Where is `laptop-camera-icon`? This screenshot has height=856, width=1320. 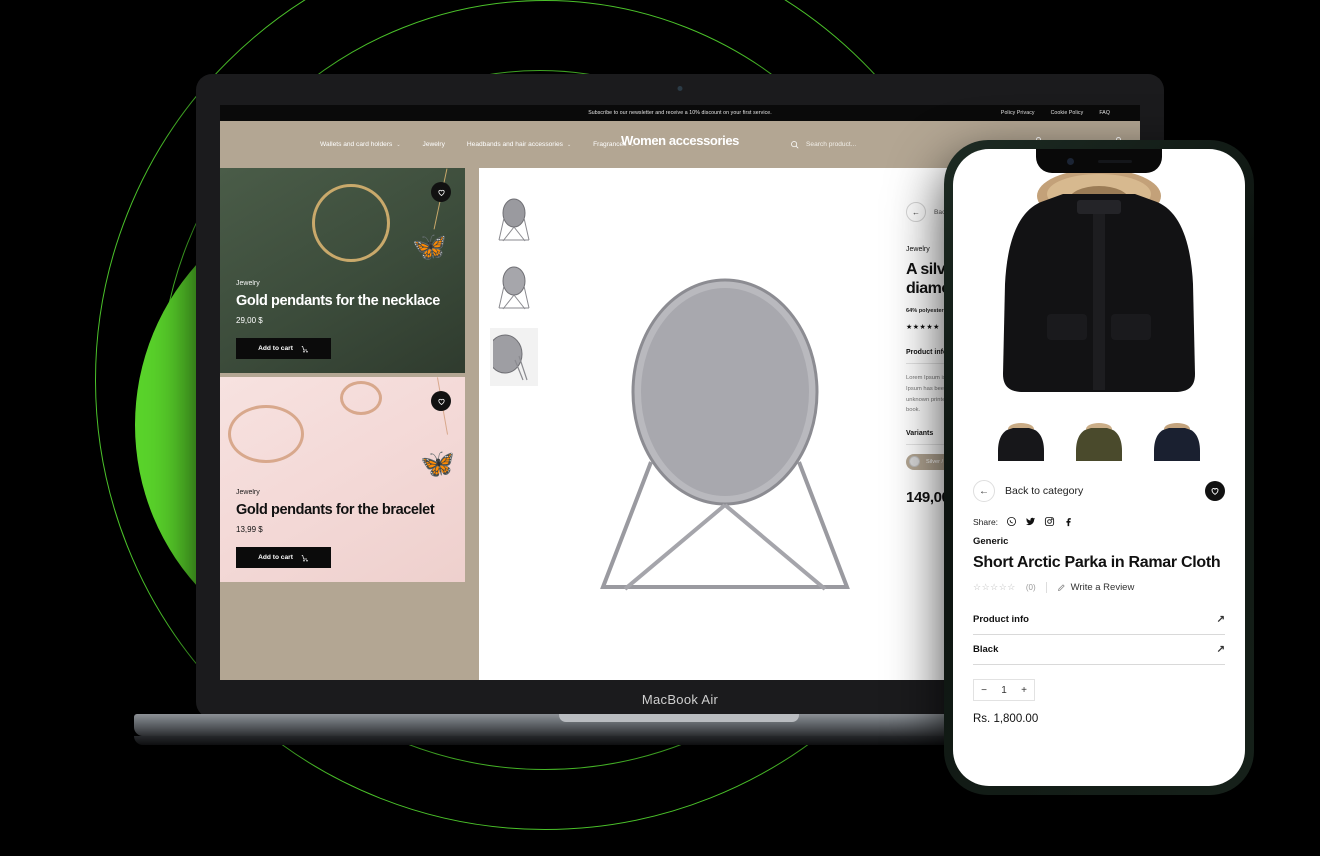 laptop-camera-icon is located at coordinates (680, 88).